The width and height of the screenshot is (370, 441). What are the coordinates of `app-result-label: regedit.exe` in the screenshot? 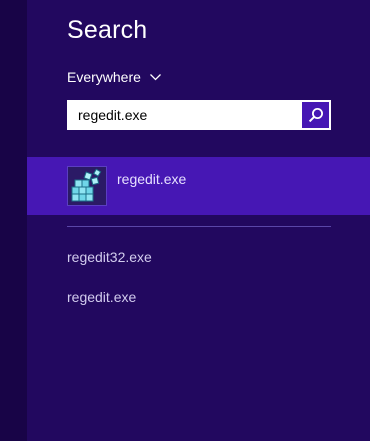 It's located at (152, 179).